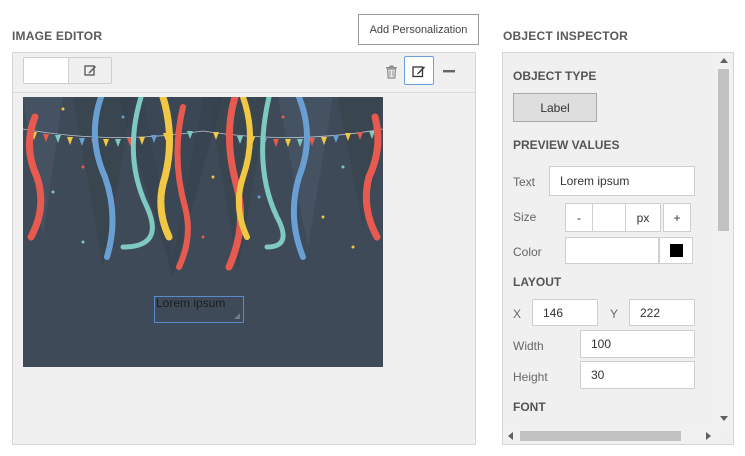 The height and width of the screenshot is (456, 745). Describe the element at coordinates (662, 312) in the screenshot. I see `y-input: 222` at that location.